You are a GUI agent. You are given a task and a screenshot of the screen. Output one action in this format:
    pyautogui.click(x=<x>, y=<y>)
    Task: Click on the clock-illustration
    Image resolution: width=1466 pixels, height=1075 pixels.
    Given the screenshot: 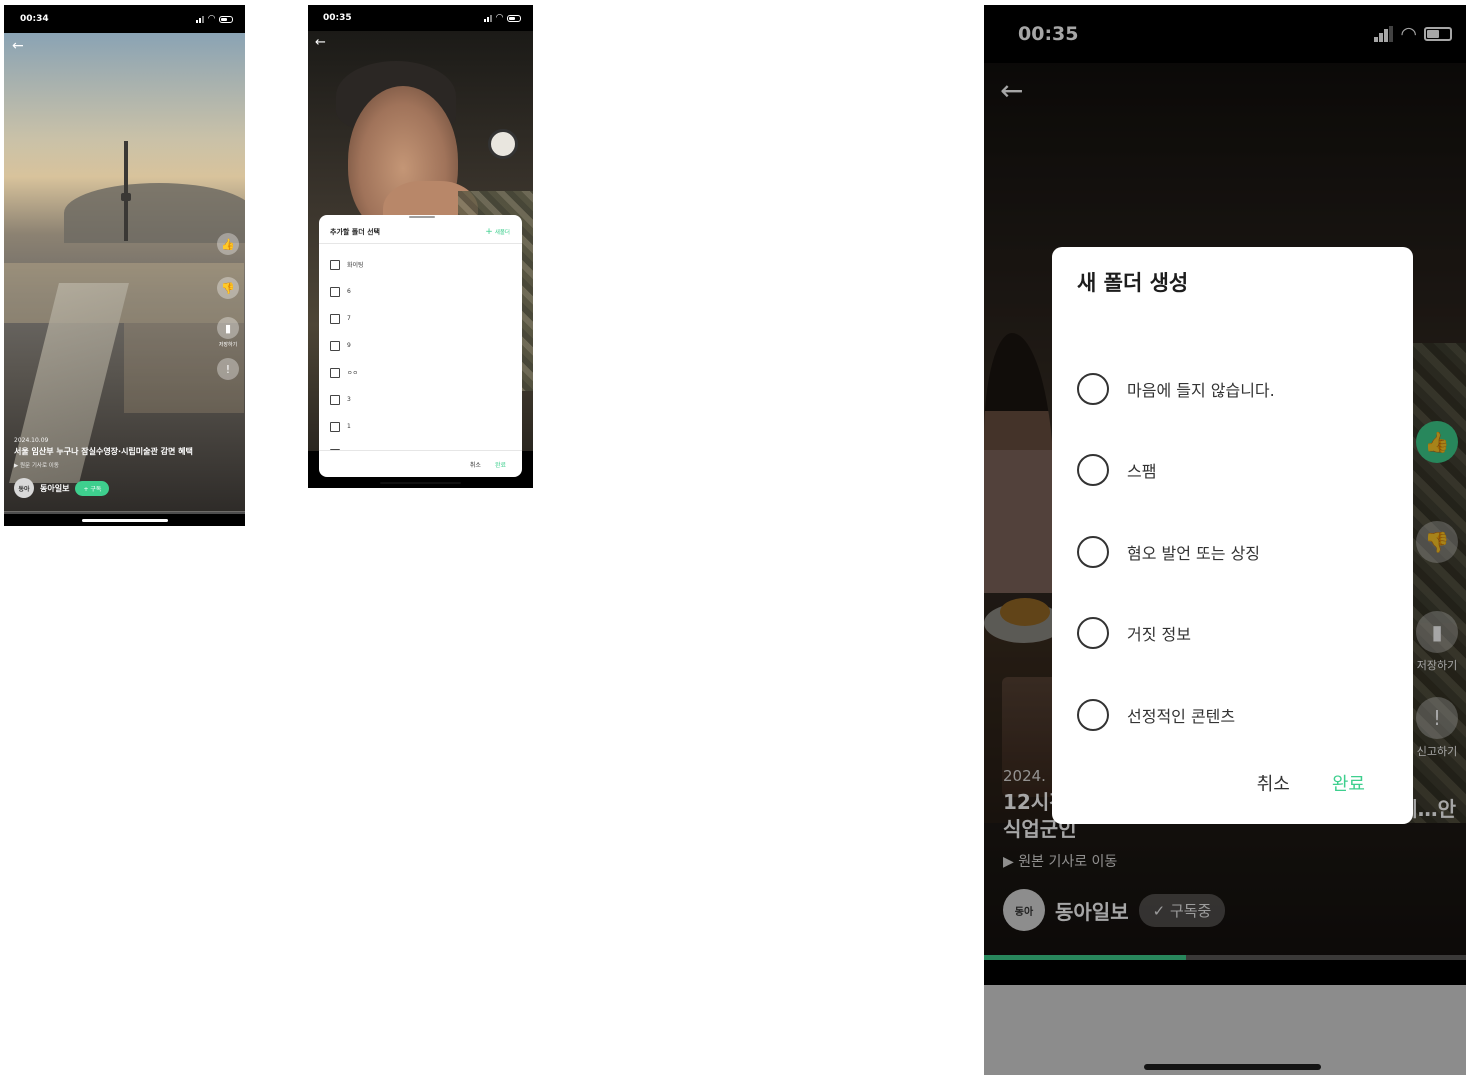 What is the action you would take?
    pyautogui.click(x=503, y=144)
    